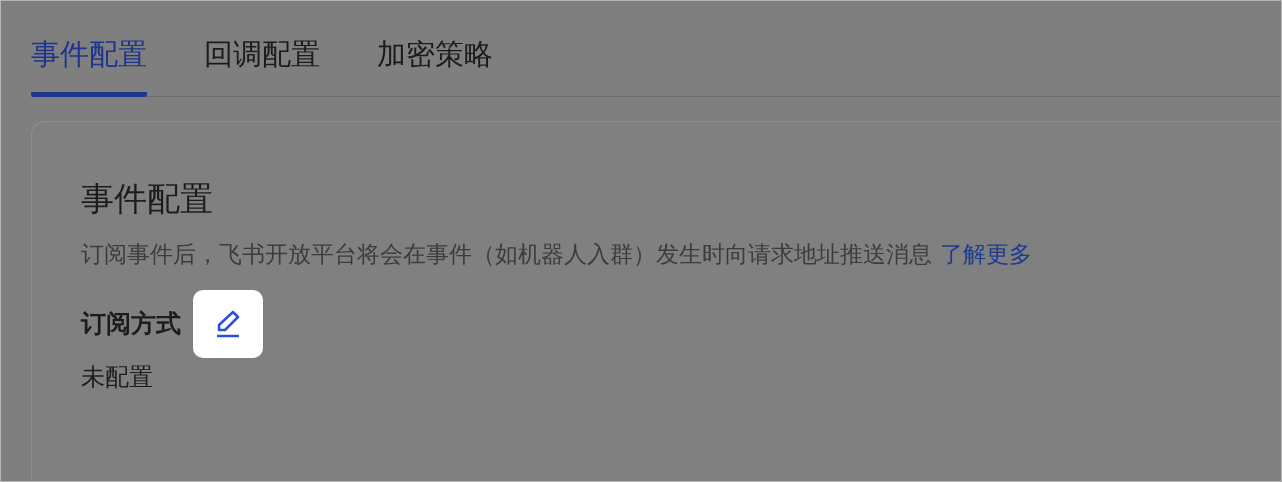 Image resolution: width=1282 pixels, height=482 pixels. I want to click on field-label: 订阅方式, so click(131, 324).